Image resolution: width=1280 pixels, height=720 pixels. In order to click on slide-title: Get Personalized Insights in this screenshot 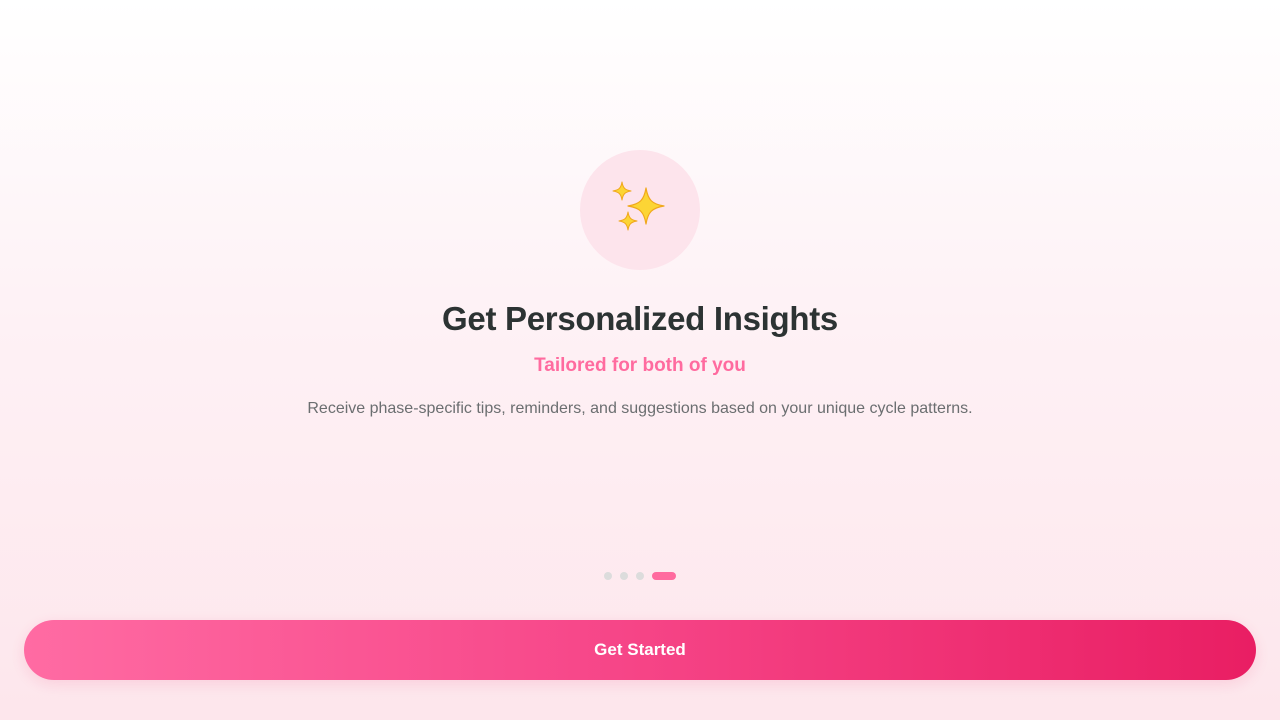, I will do `click(640, 318)`.